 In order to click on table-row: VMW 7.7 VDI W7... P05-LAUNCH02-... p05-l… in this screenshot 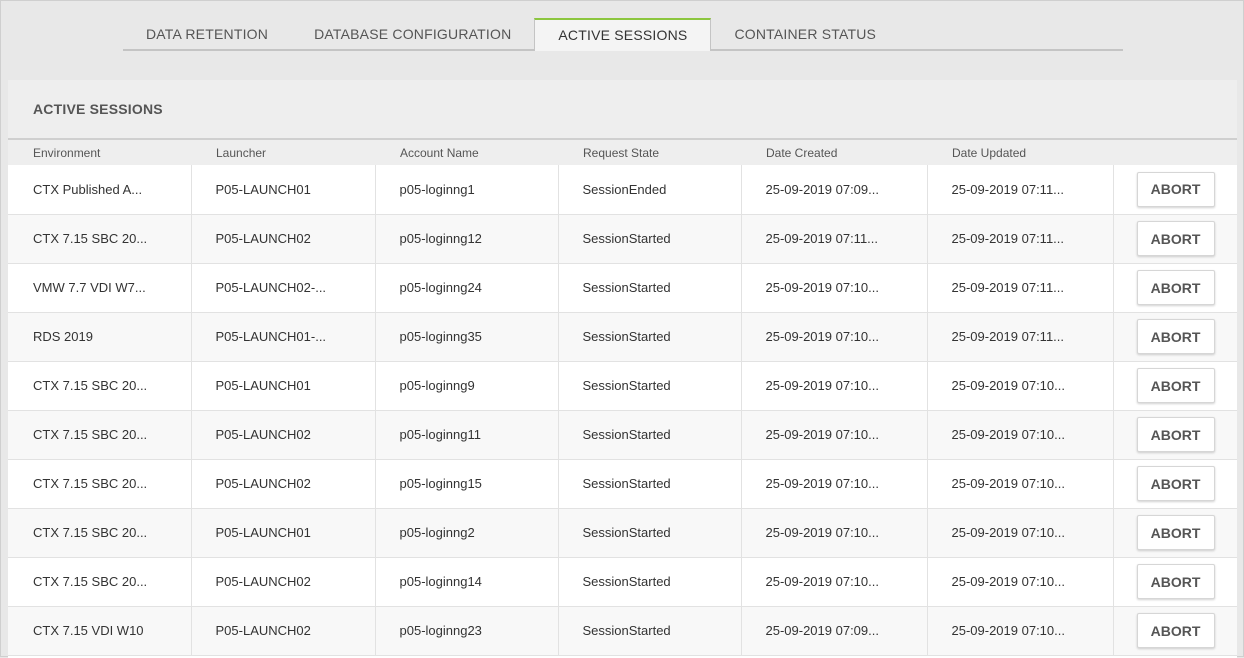, I will do `click(622, 287)`.